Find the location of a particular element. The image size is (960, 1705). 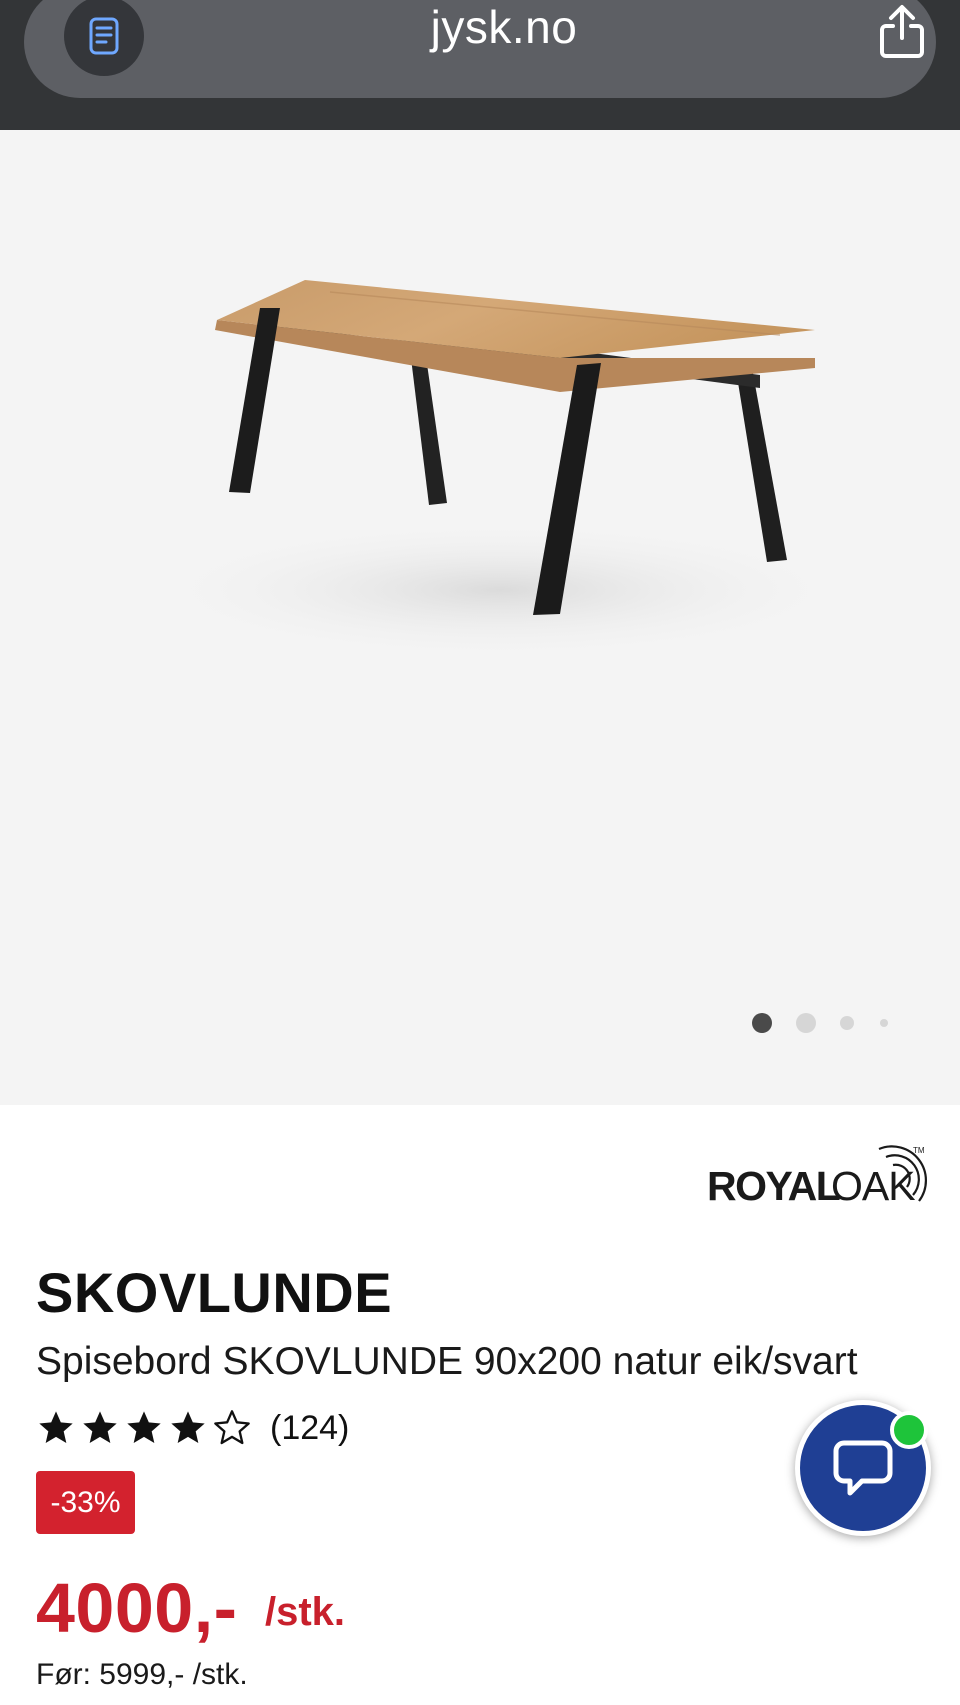

product-rating: (124) is located at coordinates (192, 1428).